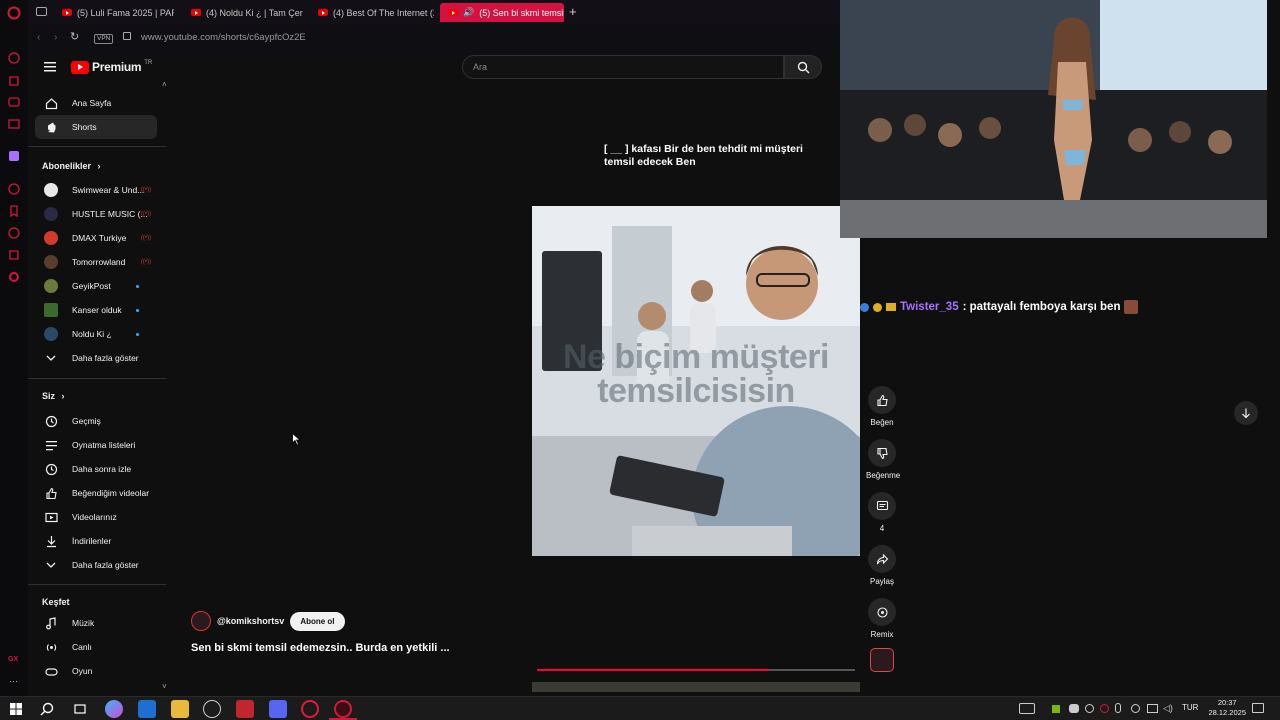 This screenshot has width=1280, height=720. What do you see at coordinates (96, 286) in the screenshot?
I see `sidebar-item-sub: GeyikPost` at bounding box center [96, 286].